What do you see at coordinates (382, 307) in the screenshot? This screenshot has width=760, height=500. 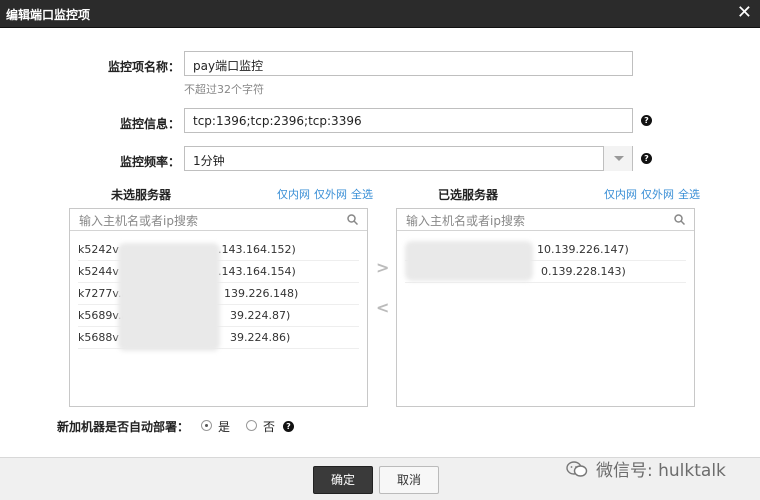 I see `remove-server-button: <` at bounding box center [382, 307].